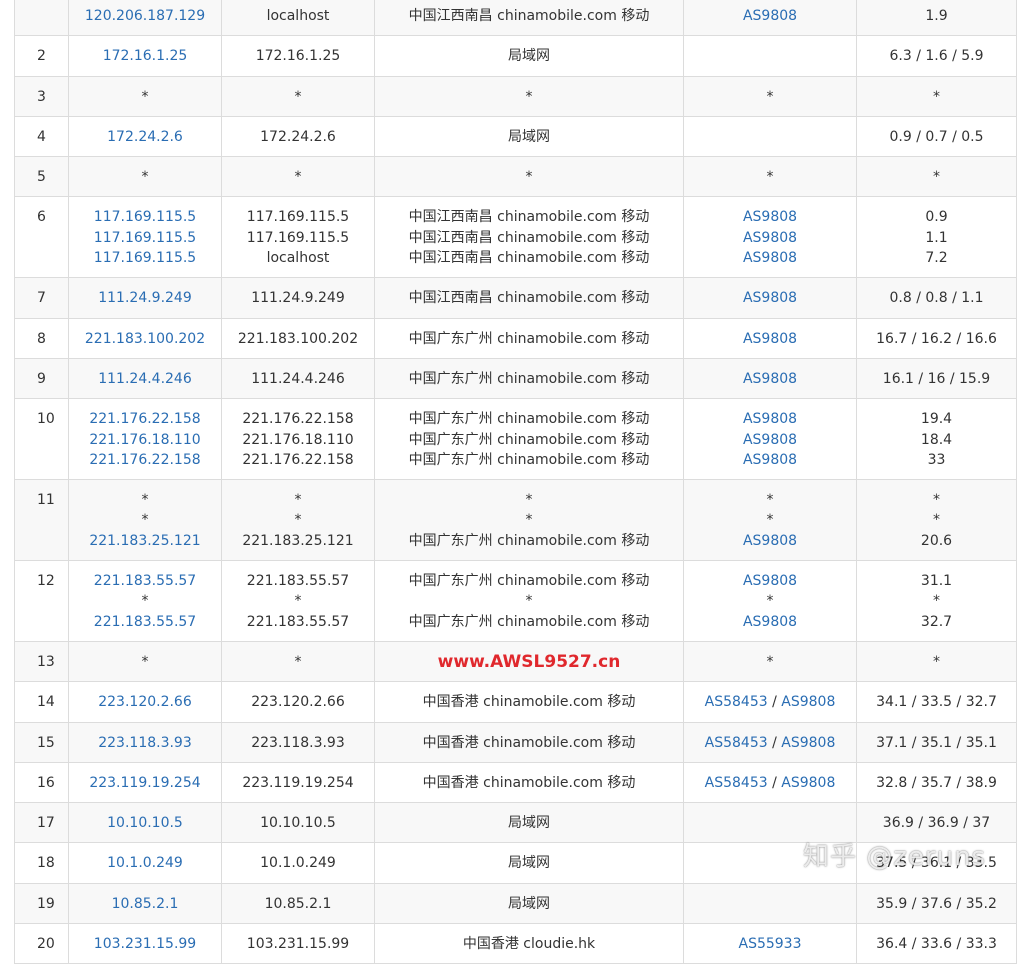 This screenshot has height=964, width=1024. What do you see at coordinates (145, 339) in the screenshot?
I see `ip-link: 221.183.100.202` at bounding box center [145, 339].